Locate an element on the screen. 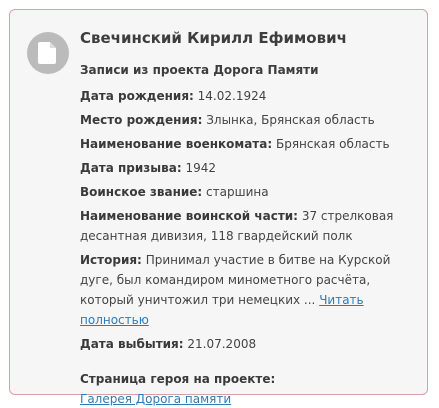 The height and width of the screenshot is (408, 439). document-icon is located at coordinates (48, 53).